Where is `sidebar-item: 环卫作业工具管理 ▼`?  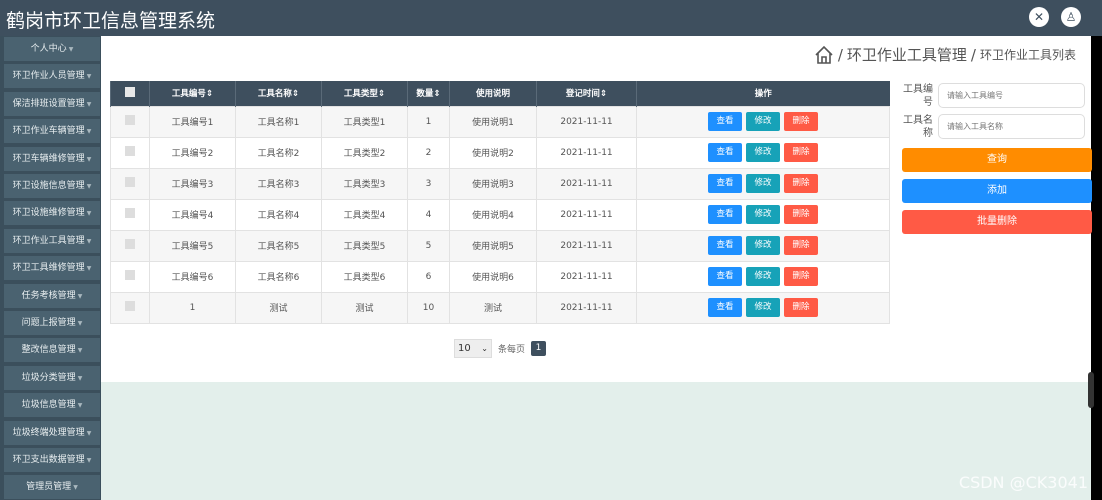 sidebar-item: 环卫作业工具管理 ▼ is located at coordinates (52, 241).